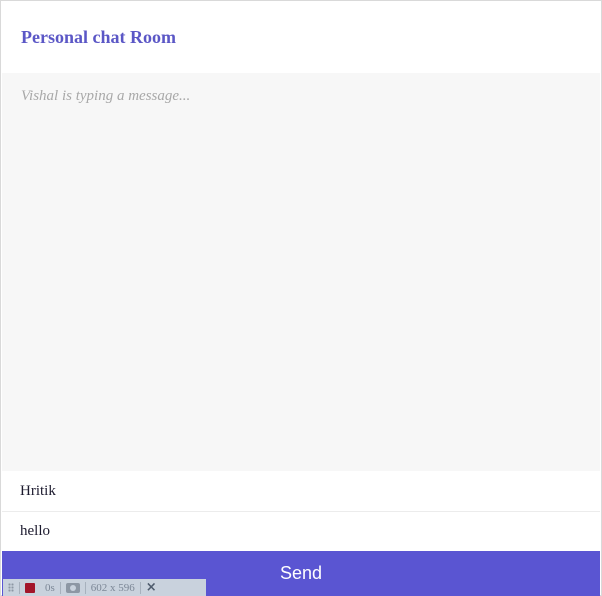 The image size is (602, 596). Describe the element at coordinates (301, 37) in the screenshot. I see `chat-header: Personal chat Room` at that location.